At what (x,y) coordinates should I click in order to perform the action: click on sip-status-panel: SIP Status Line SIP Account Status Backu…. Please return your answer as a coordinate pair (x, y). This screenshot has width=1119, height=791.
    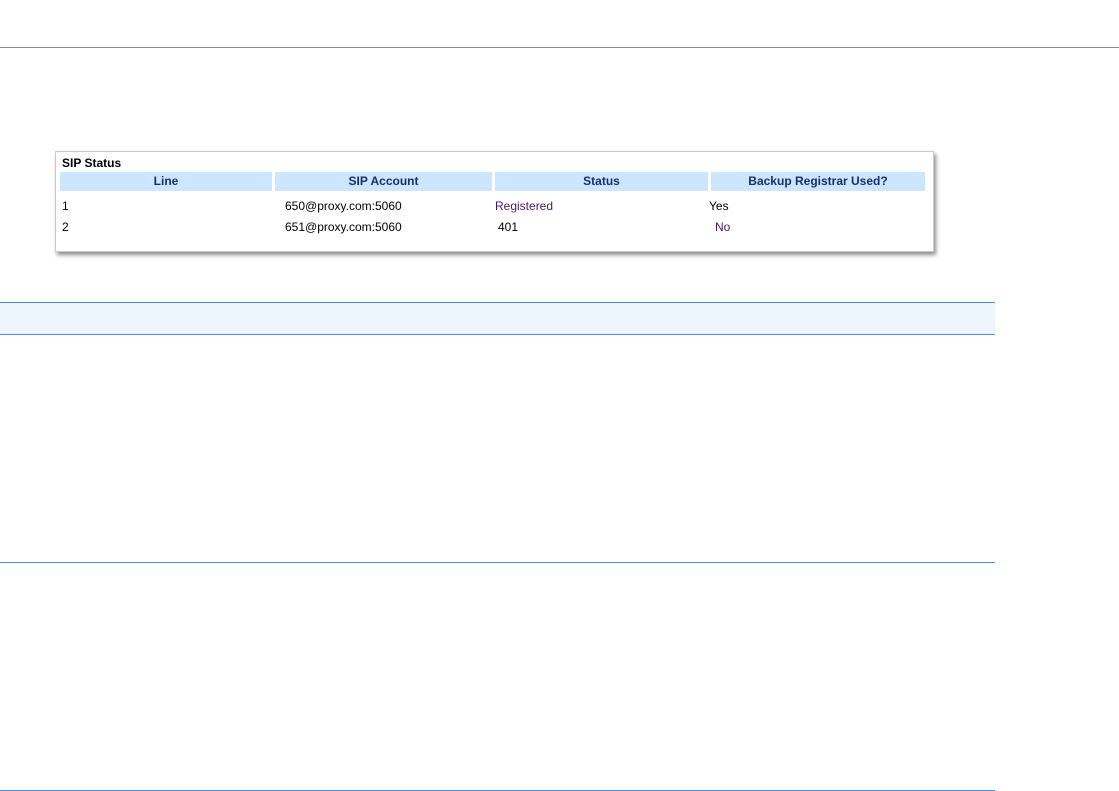
    Looking at the image, I should click on (494, 201).